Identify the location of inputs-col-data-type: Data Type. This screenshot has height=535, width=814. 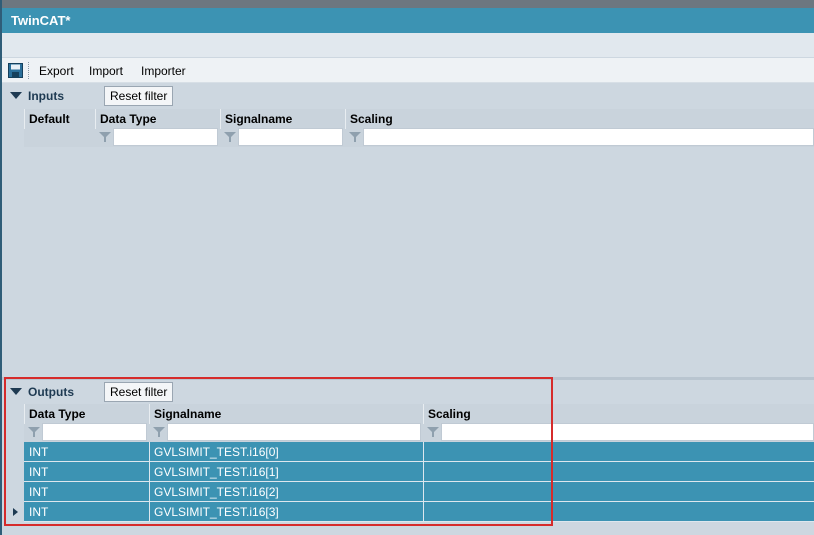
(157, 119).